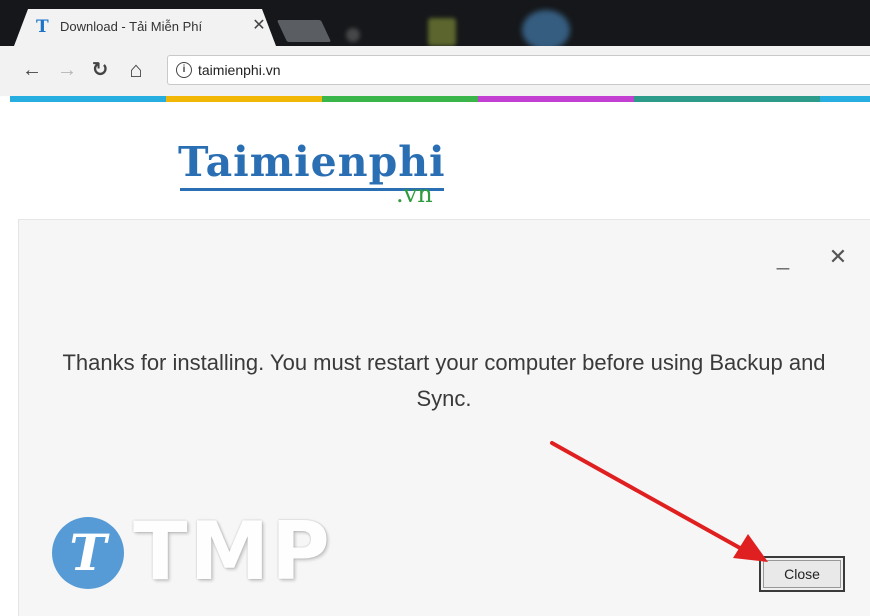 Image resolution: width=870 pixels, height=616 pixels. What do you see at coordinates (646, 495) in the screenshot?
I see `arrow-shaft` at bounding box center [646, 495].